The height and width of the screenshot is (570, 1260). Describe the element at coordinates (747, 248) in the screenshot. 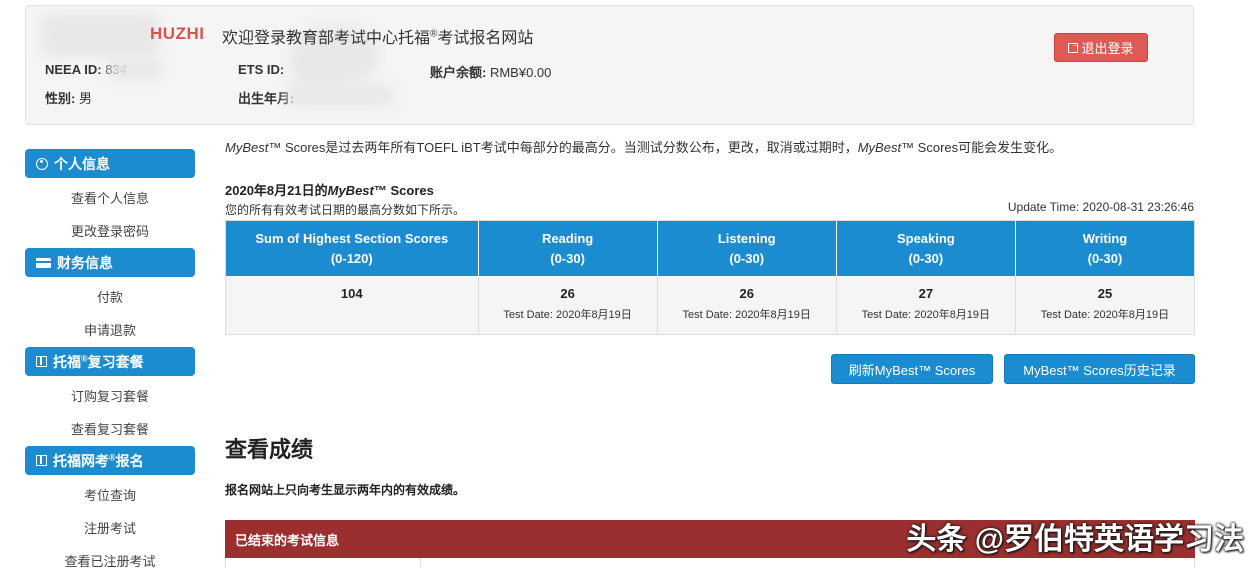

I see `header-listening: Listening (0-30)` at that location.